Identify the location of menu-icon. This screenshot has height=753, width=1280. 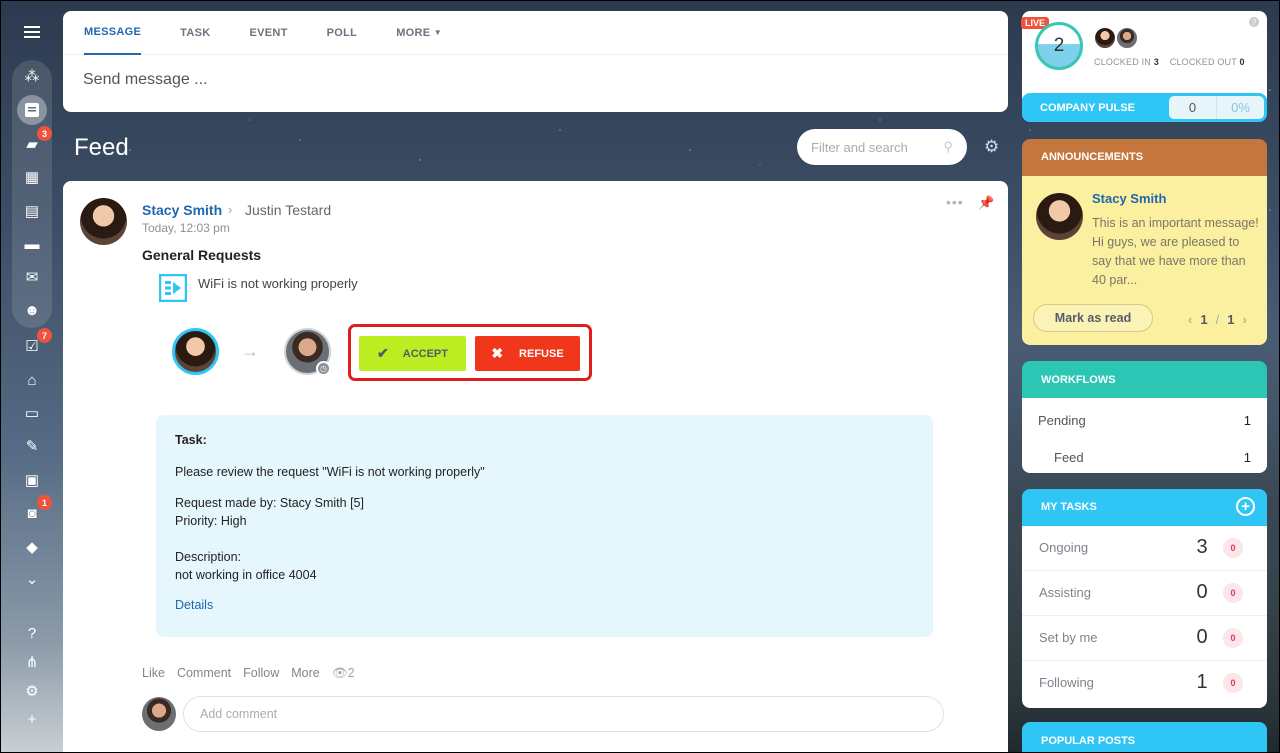
(32, 32).